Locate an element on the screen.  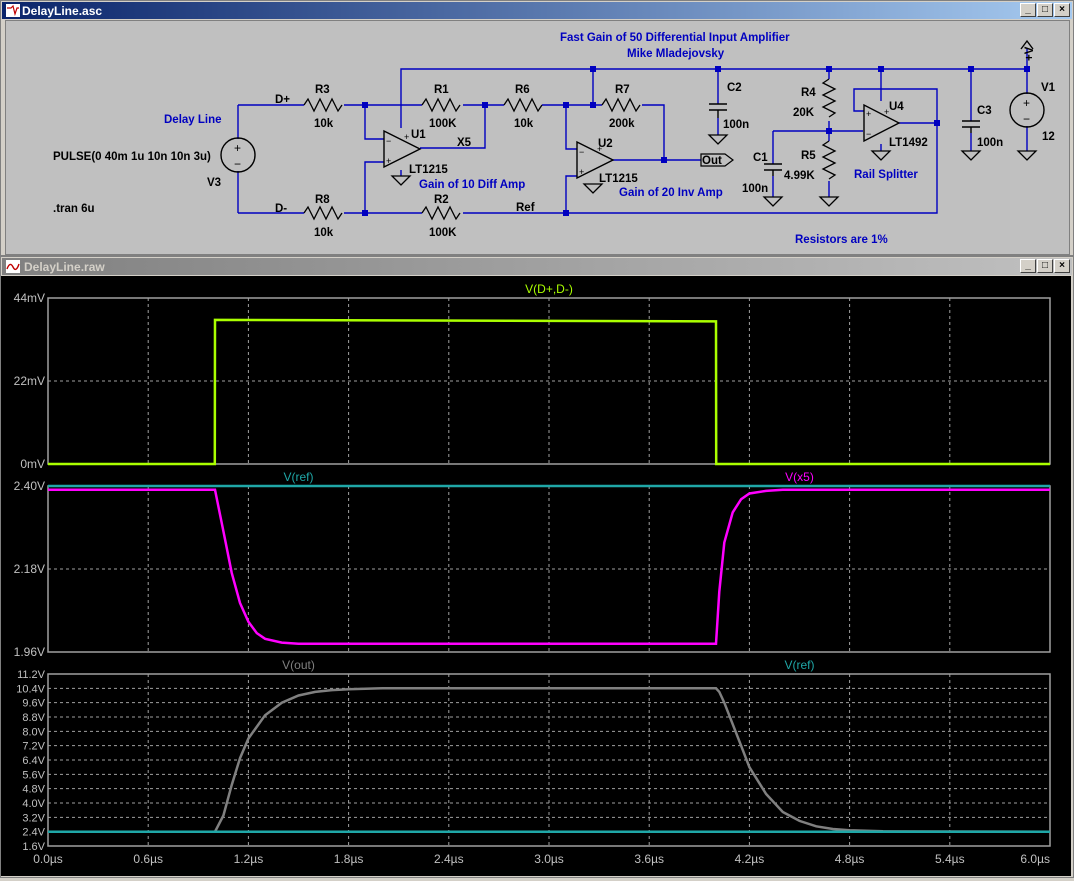
label-v1: V1 is located at coordinates (1048, 88).